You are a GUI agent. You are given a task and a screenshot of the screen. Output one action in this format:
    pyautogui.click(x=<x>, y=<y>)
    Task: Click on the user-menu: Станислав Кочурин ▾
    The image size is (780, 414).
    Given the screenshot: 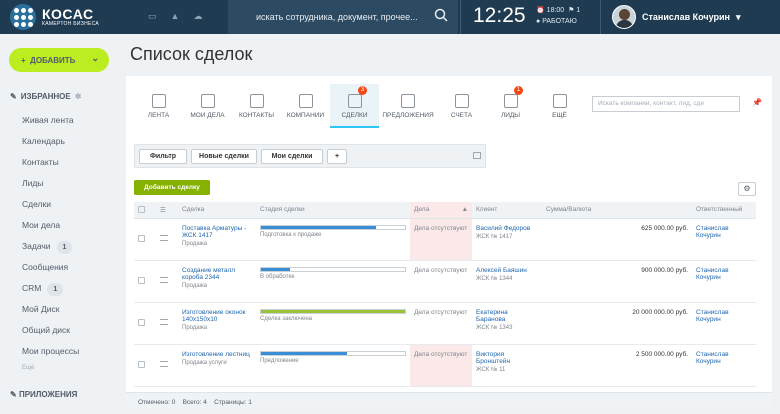 What is the action you would take?
    pyautogui.click(x=676, y=17)
    